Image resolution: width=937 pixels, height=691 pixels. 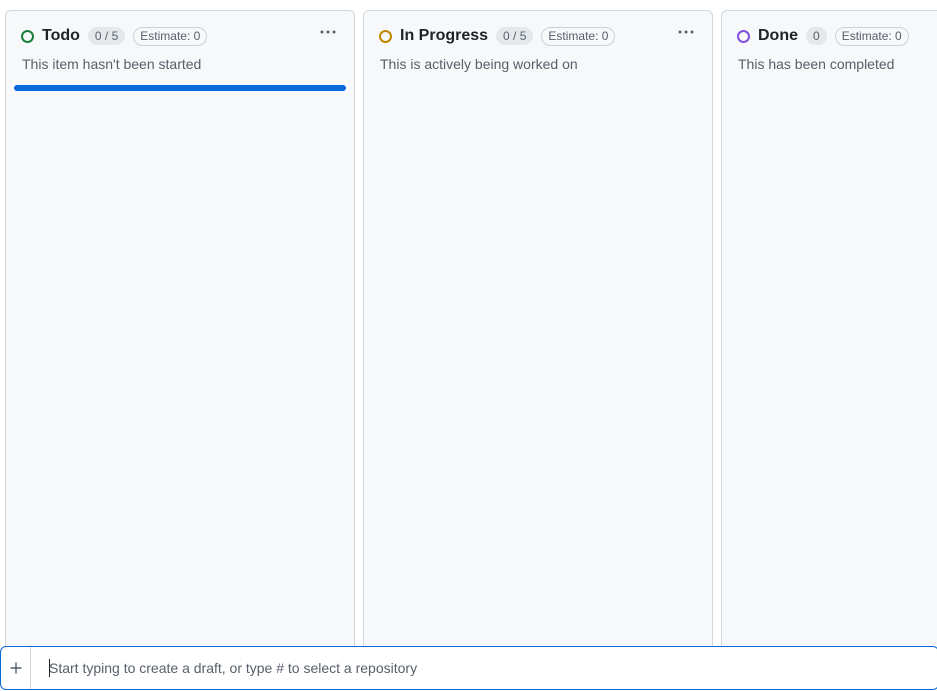 I want to click on add-item-button, so click(x=16, y=668).